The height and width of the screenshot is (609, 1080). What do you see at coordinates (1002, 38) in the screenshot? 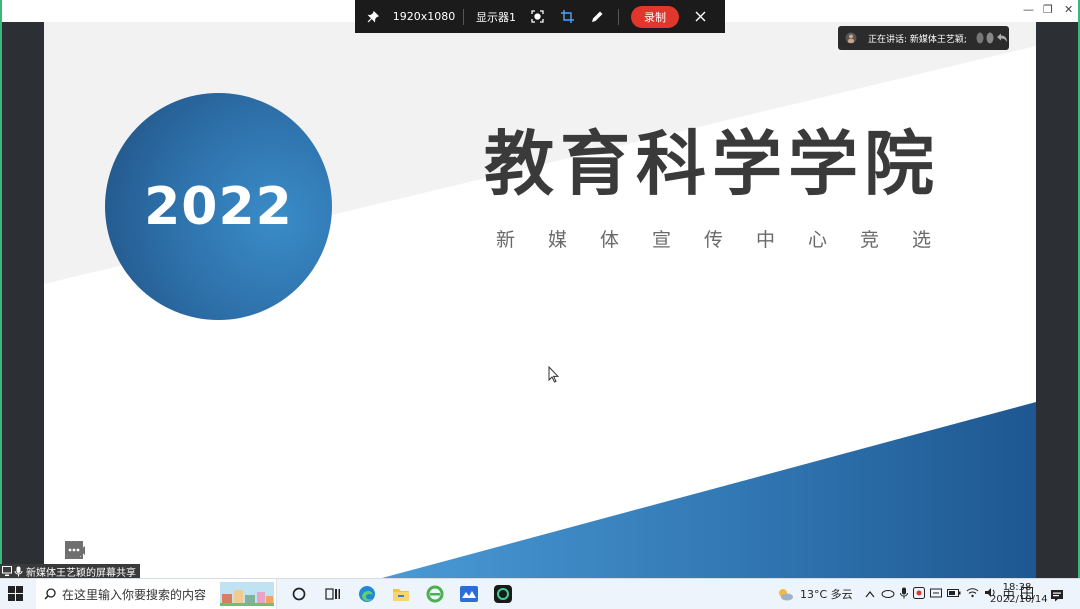
I see `reply-arrow-icon` at bounding box center [1002, 38].